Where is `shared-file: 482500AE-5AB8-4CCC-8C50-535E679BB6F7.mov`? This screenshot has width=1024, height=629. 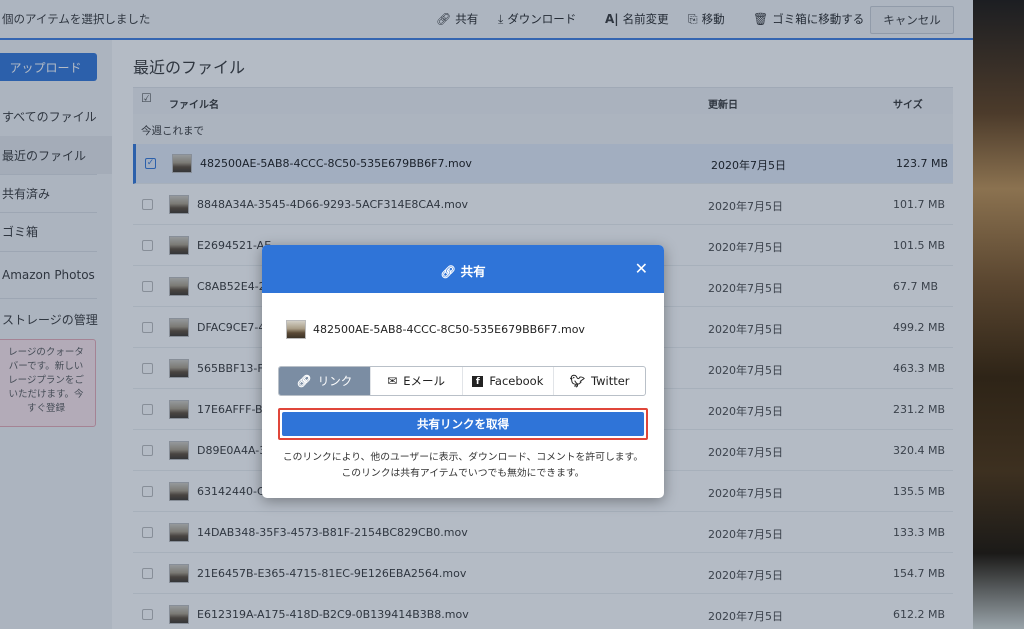
shared-file: 482500AE-5AB8-4CCC-8C50-535E679BB6F7.mov is located at coordinates (435, 329).